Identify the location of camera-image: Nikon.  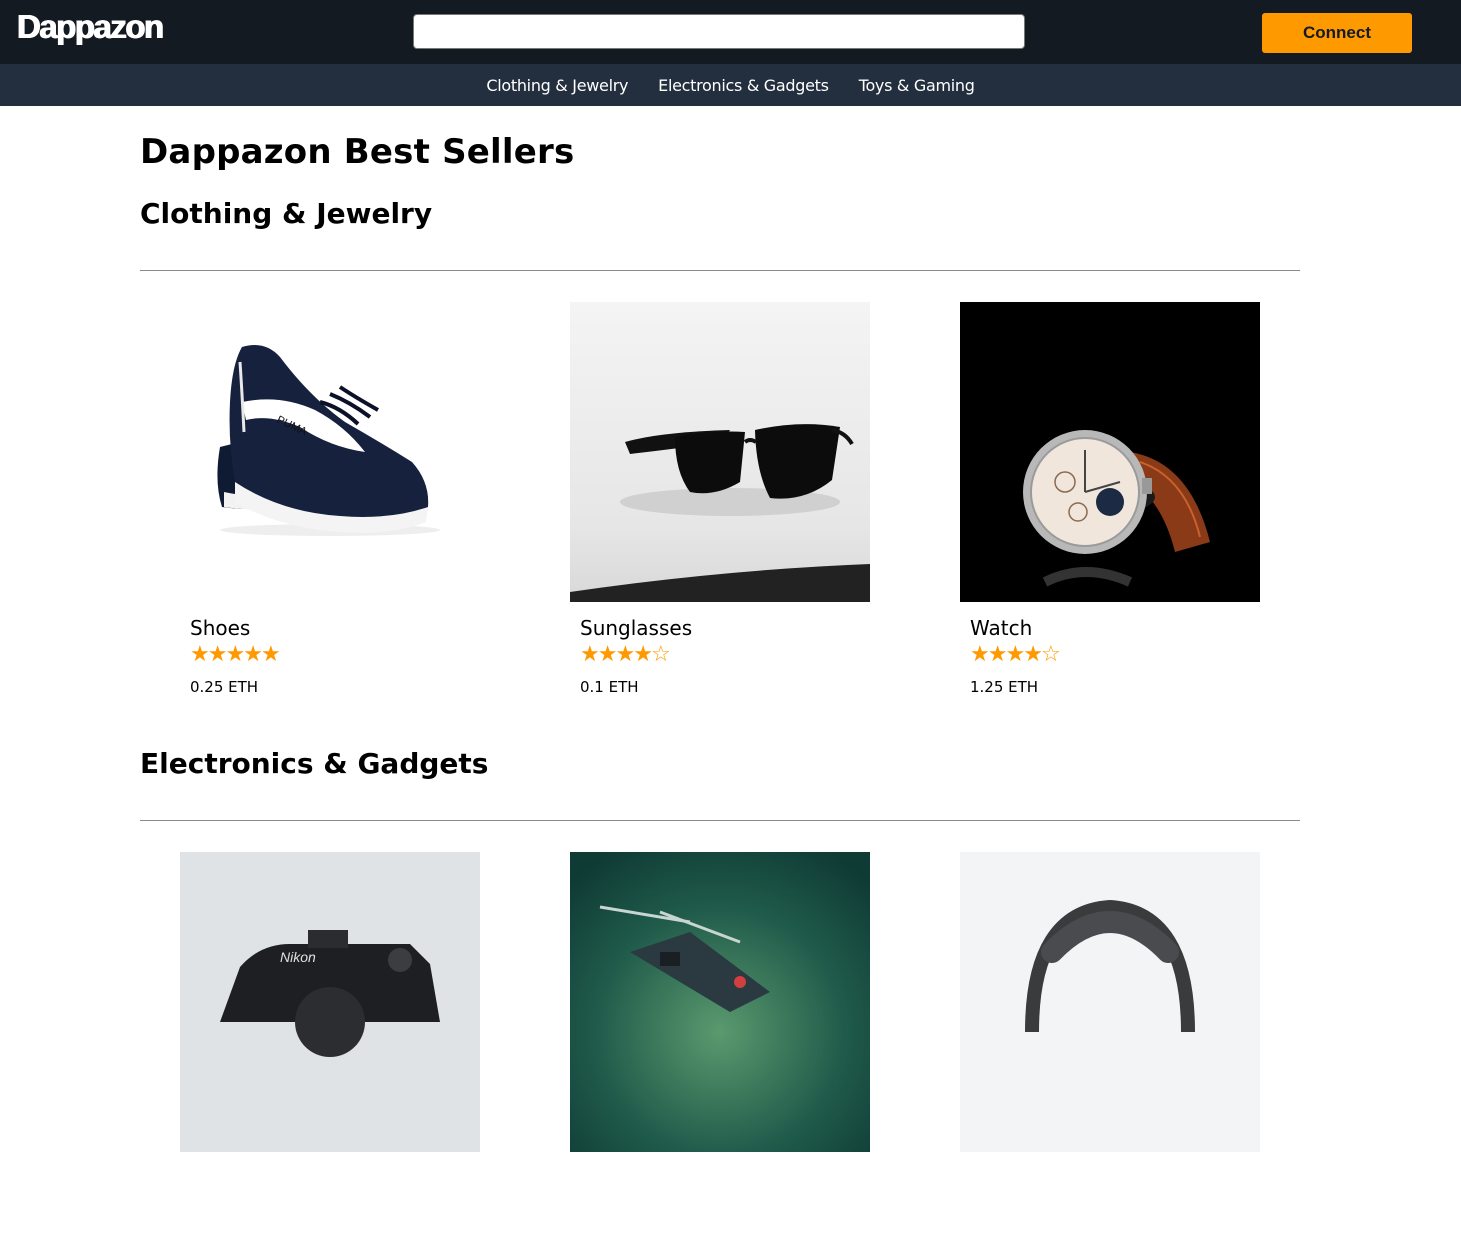
(330, 1002).